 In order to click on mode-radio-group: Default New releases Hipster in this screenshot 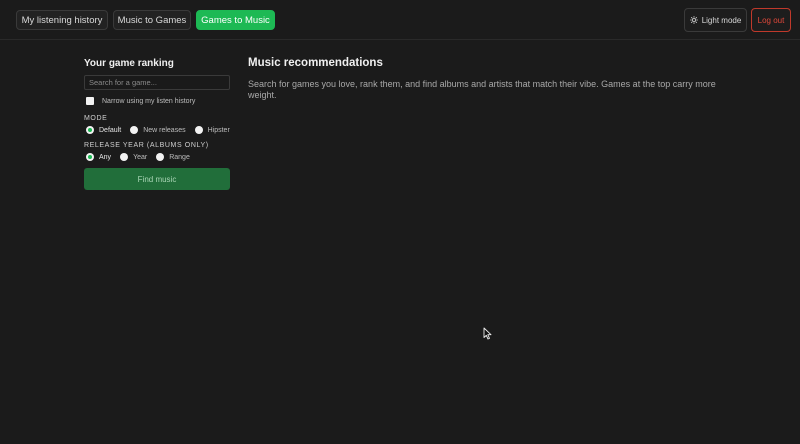, I will do `click(162, 130)`.